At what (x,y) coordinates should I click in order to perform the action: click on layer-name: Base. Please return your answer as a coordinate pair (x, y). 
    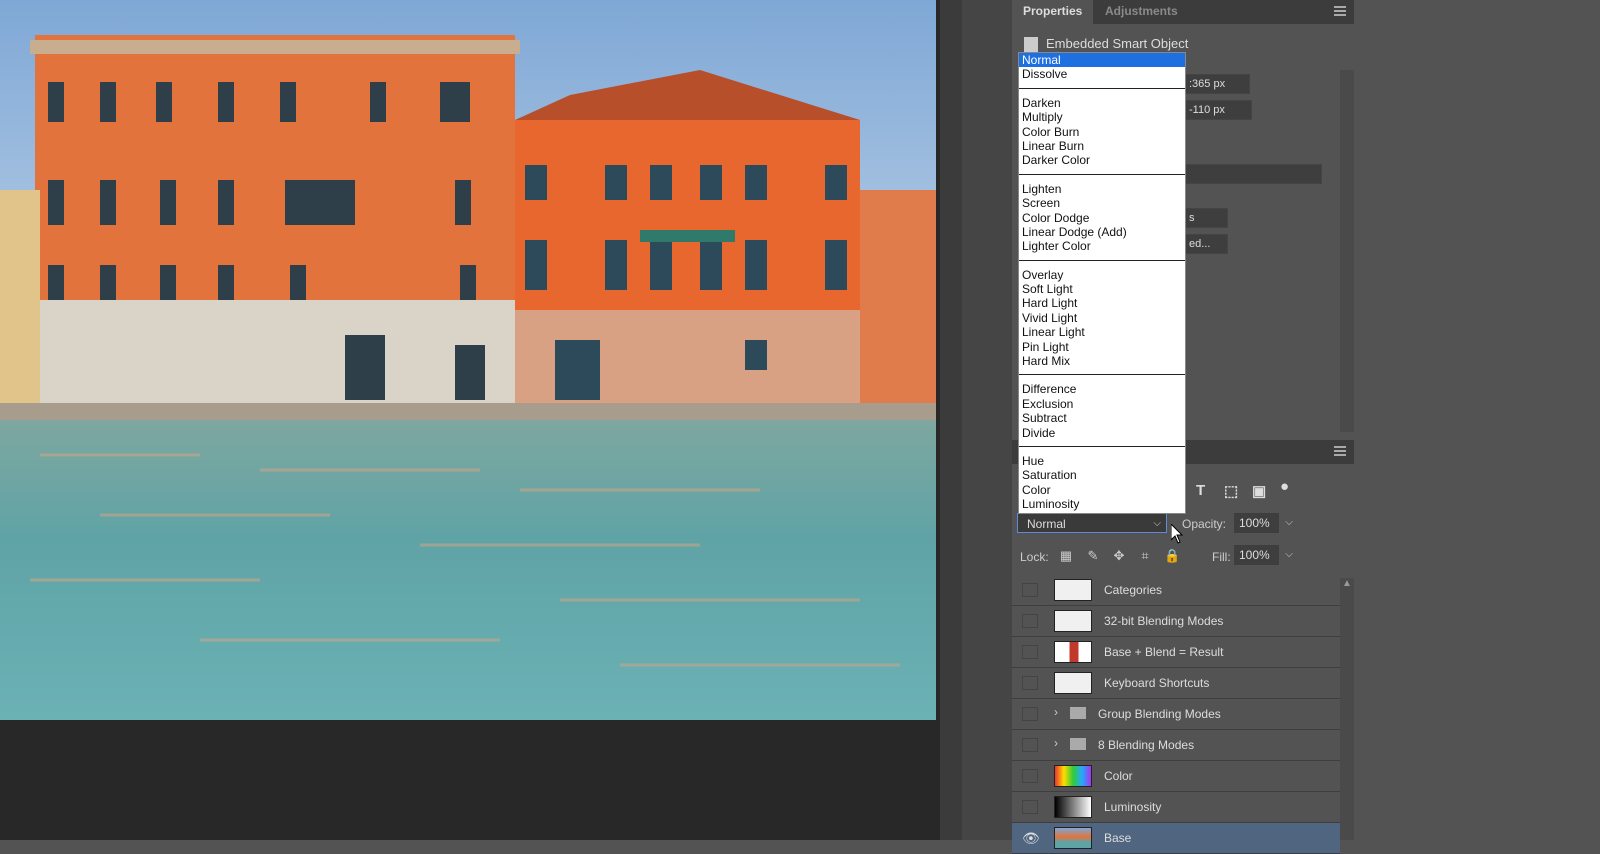
    Looking at the image, I should click on (1118, 838).